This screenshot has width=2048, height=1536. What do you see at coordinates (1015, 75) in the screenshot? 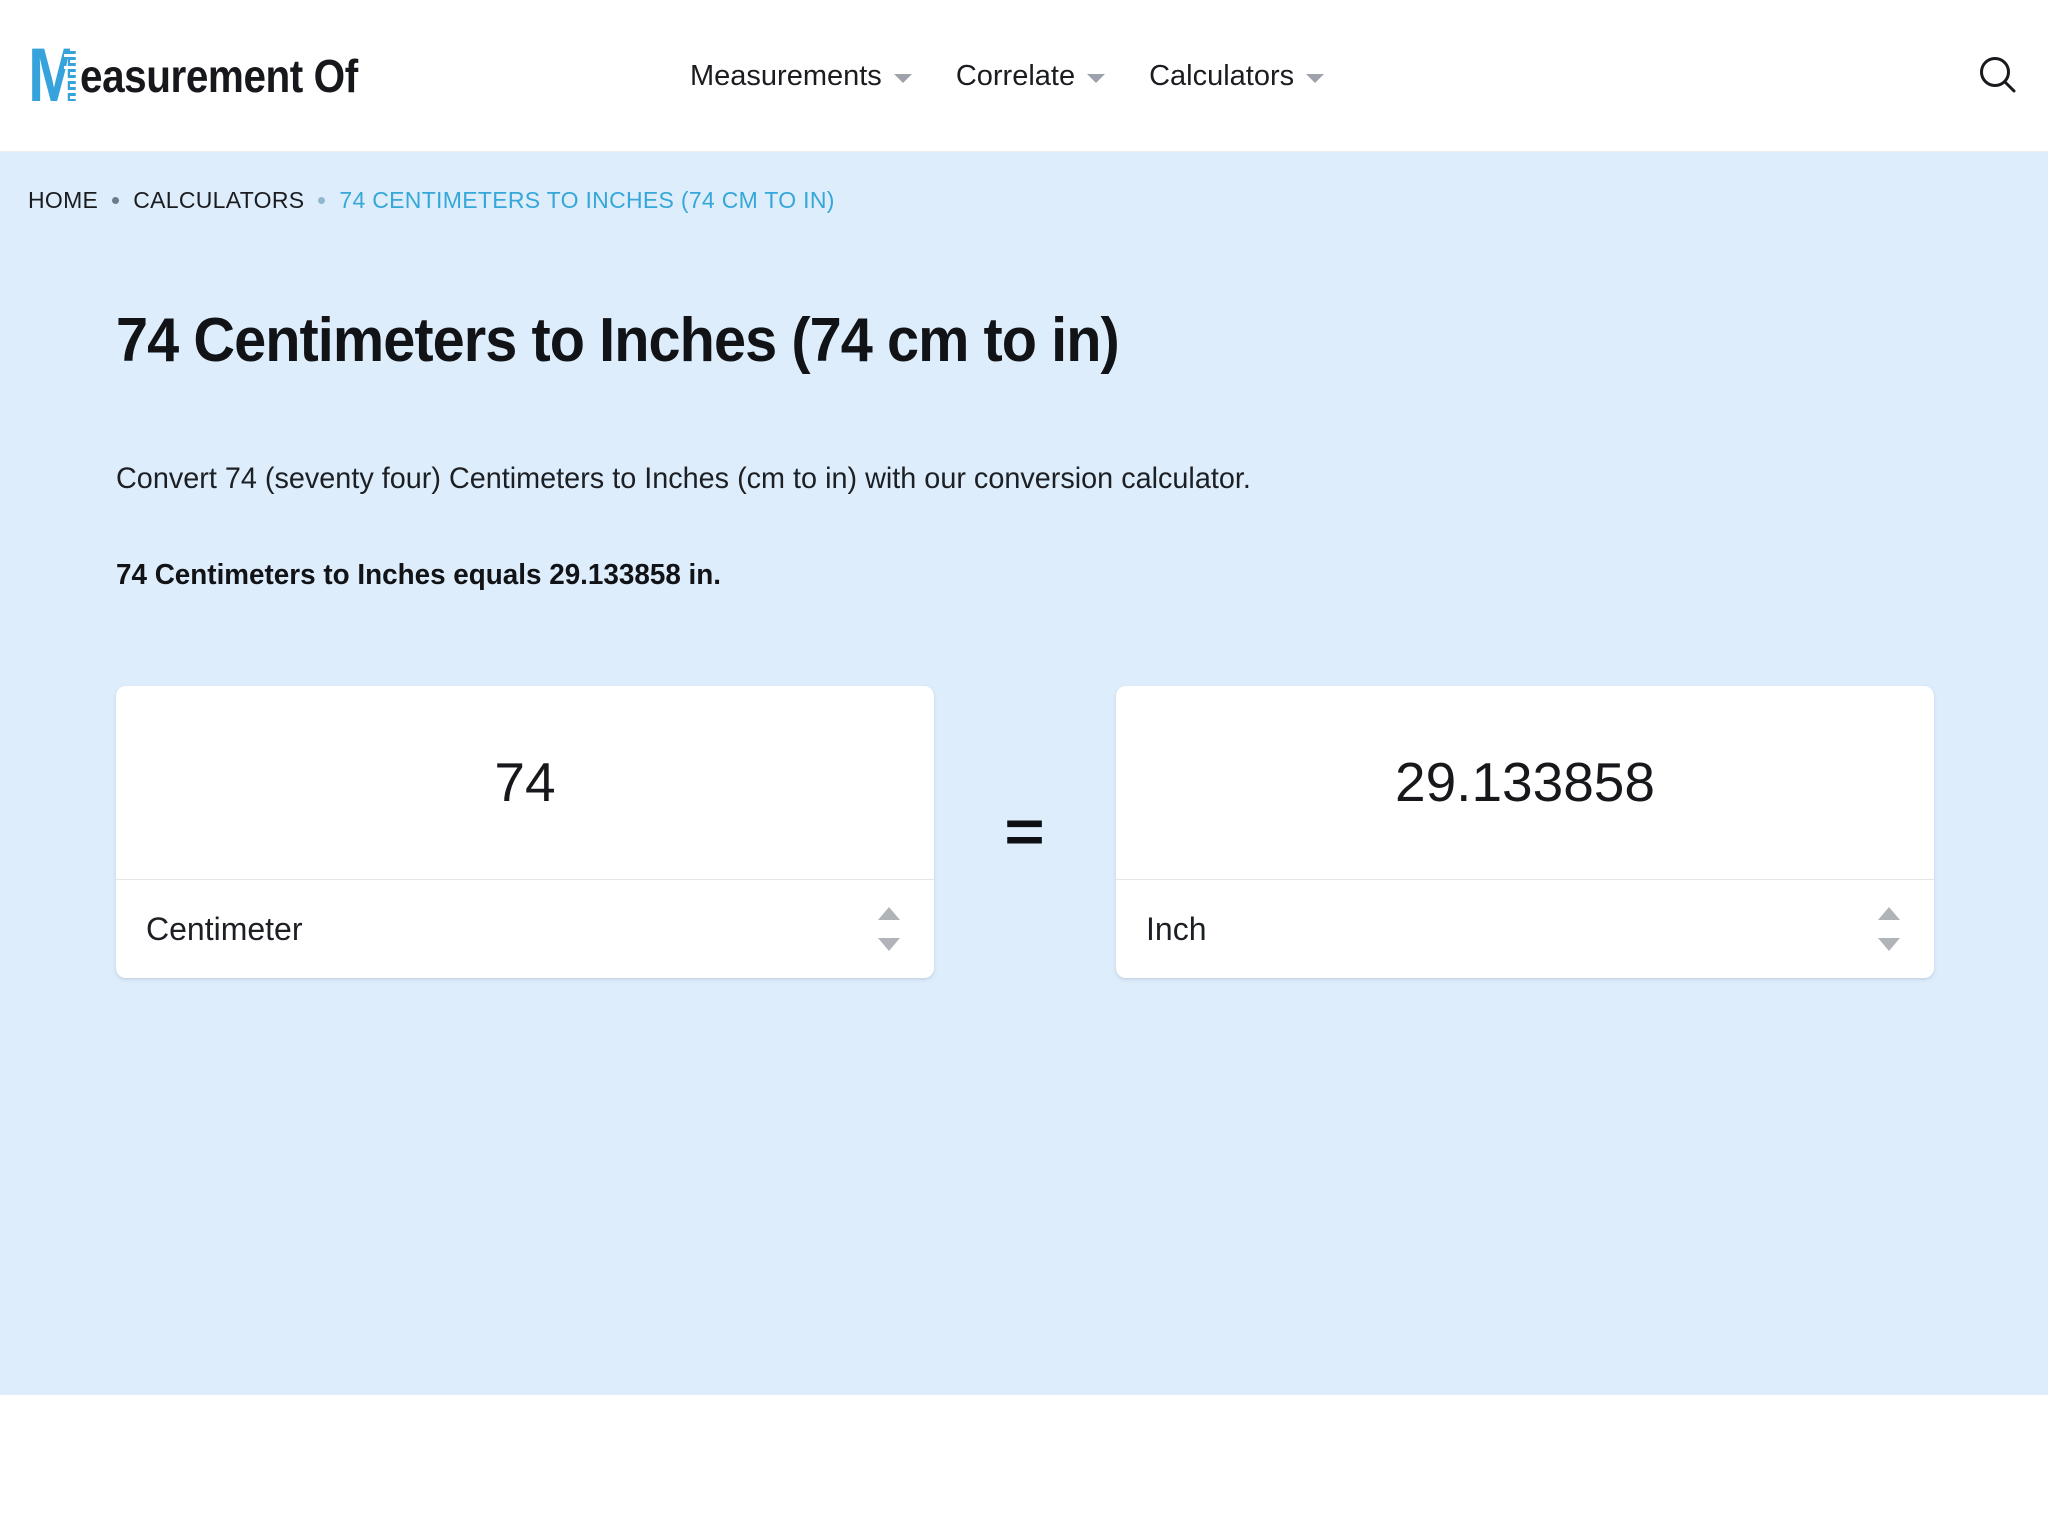
I see `nav-item-label: Correlate` at bounding box center [1015, 75].